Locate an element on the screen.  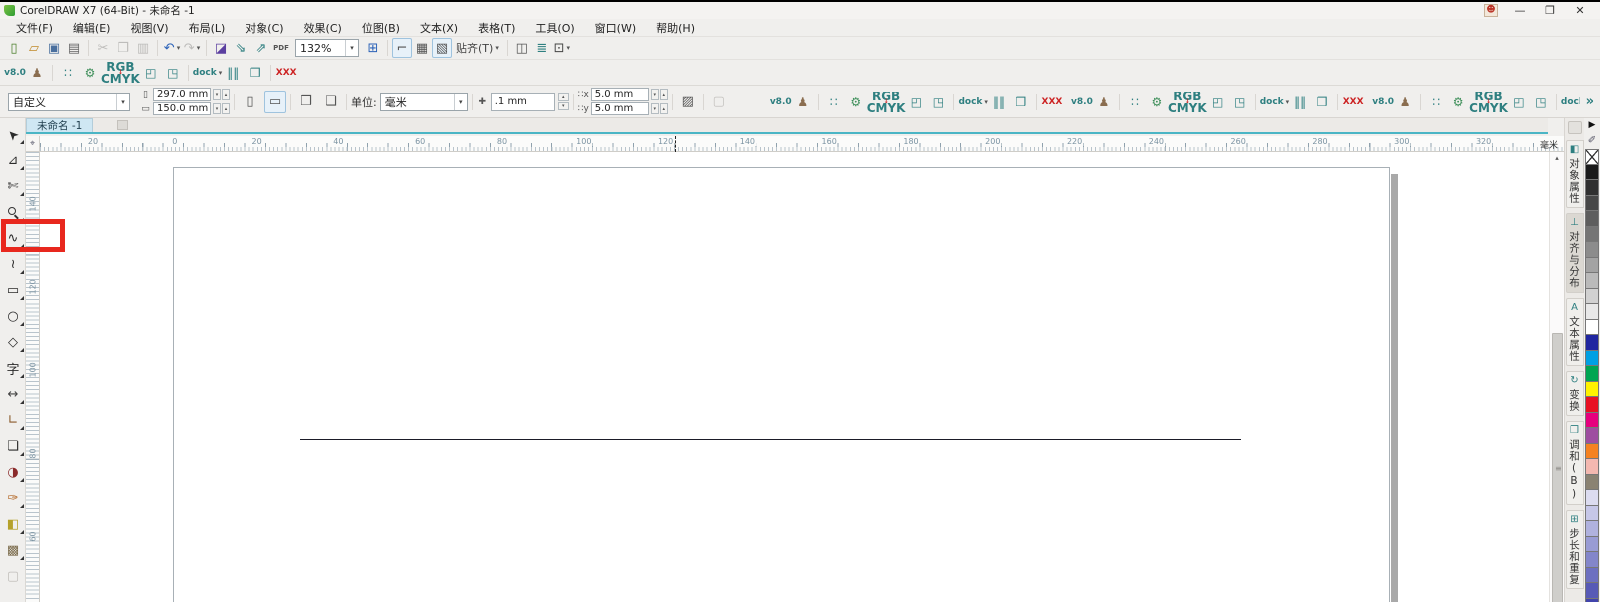
duplicate-x-spinner: ▾ ▴ is located at coordinates (659, 94).